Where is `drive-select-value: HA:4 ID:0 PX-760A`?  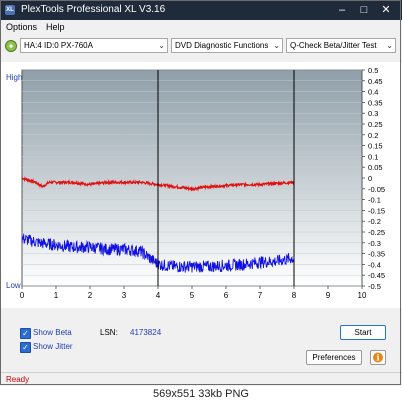 drive-select-value: HA:4 ID:0 PX-760A is located at coordinates (58, 45).